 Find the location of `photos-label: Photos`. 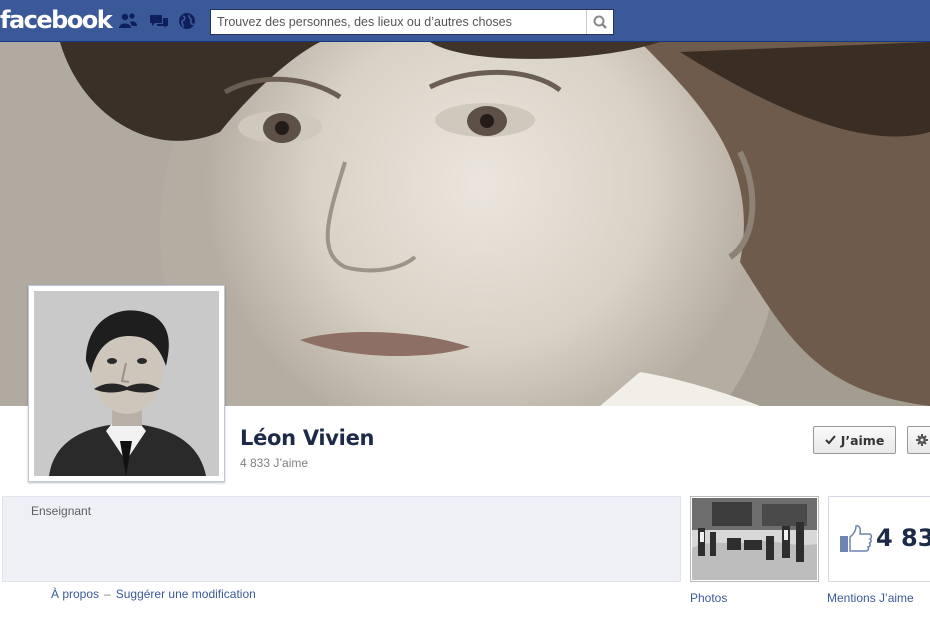

photos-label: Photos is located at coordinates (708, 598).